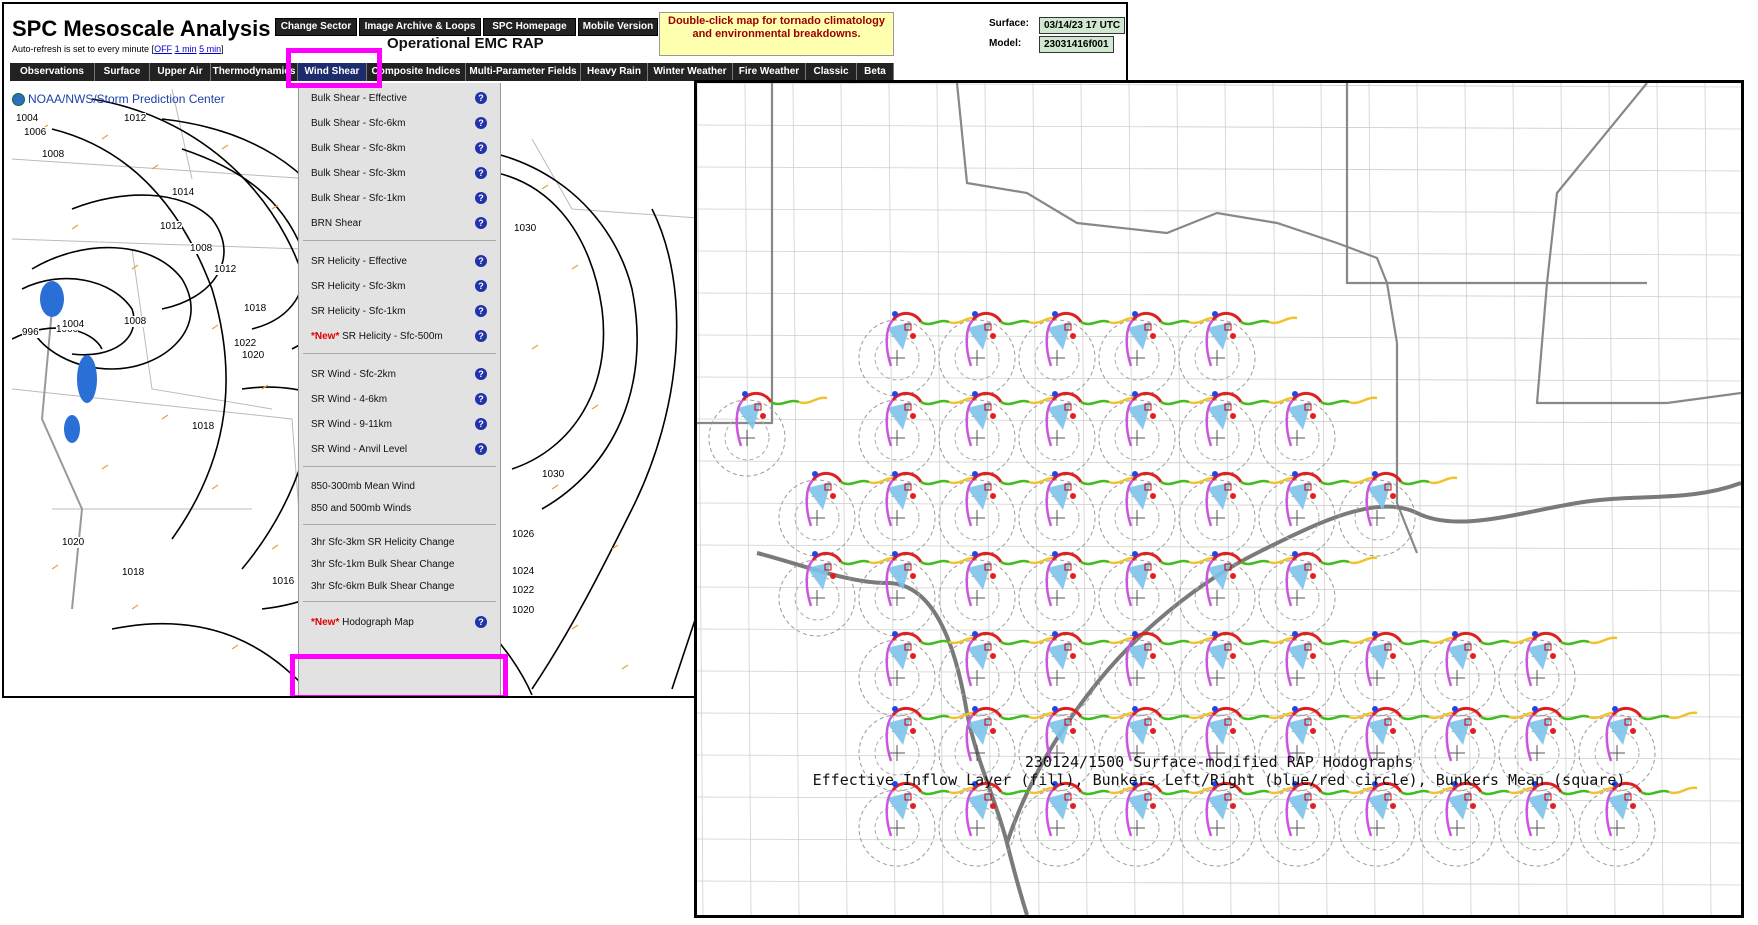 Image resolution: width=1758 pixels, height=925 pixels. I want to click on tab-thermodynamics: Thermodynamics, so click(254, 72).